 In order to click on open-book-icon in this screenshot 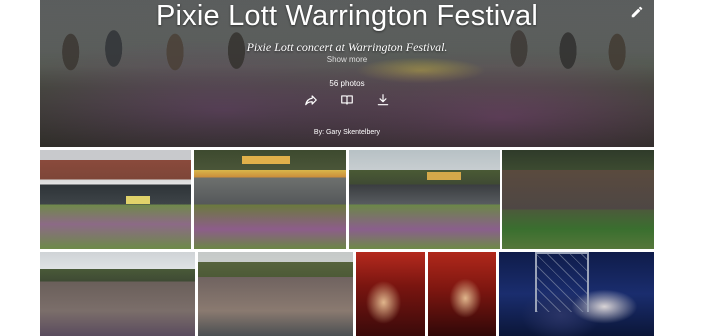, I will do `click(347, 100)`.